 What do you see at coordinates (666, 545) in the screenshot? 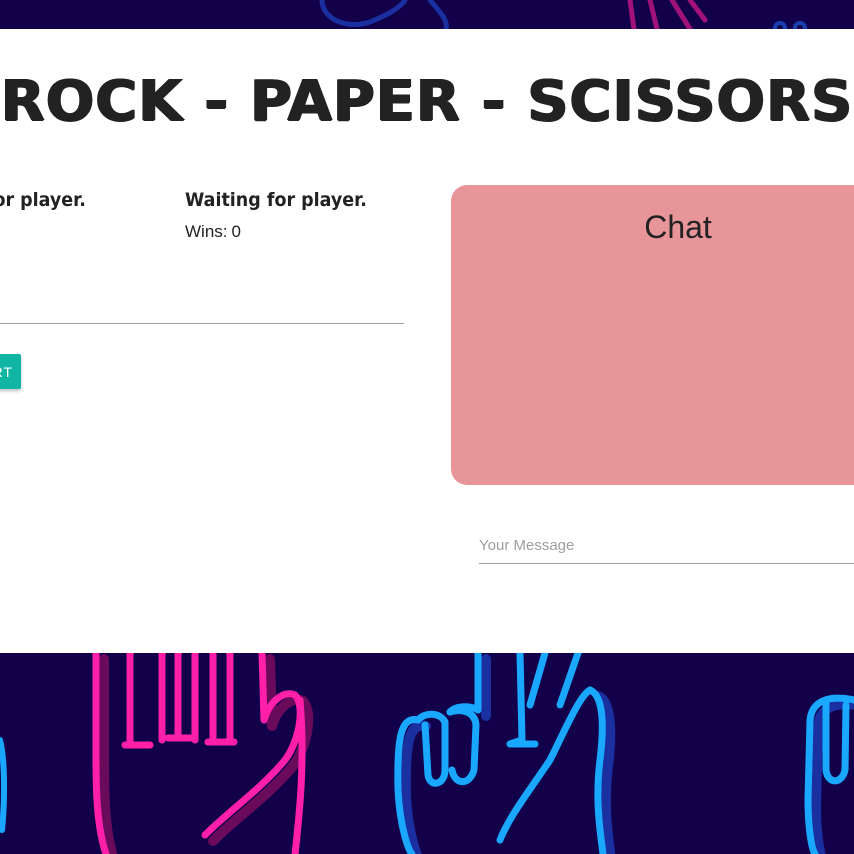
I see `message-input` at bounding box center [666, 545].